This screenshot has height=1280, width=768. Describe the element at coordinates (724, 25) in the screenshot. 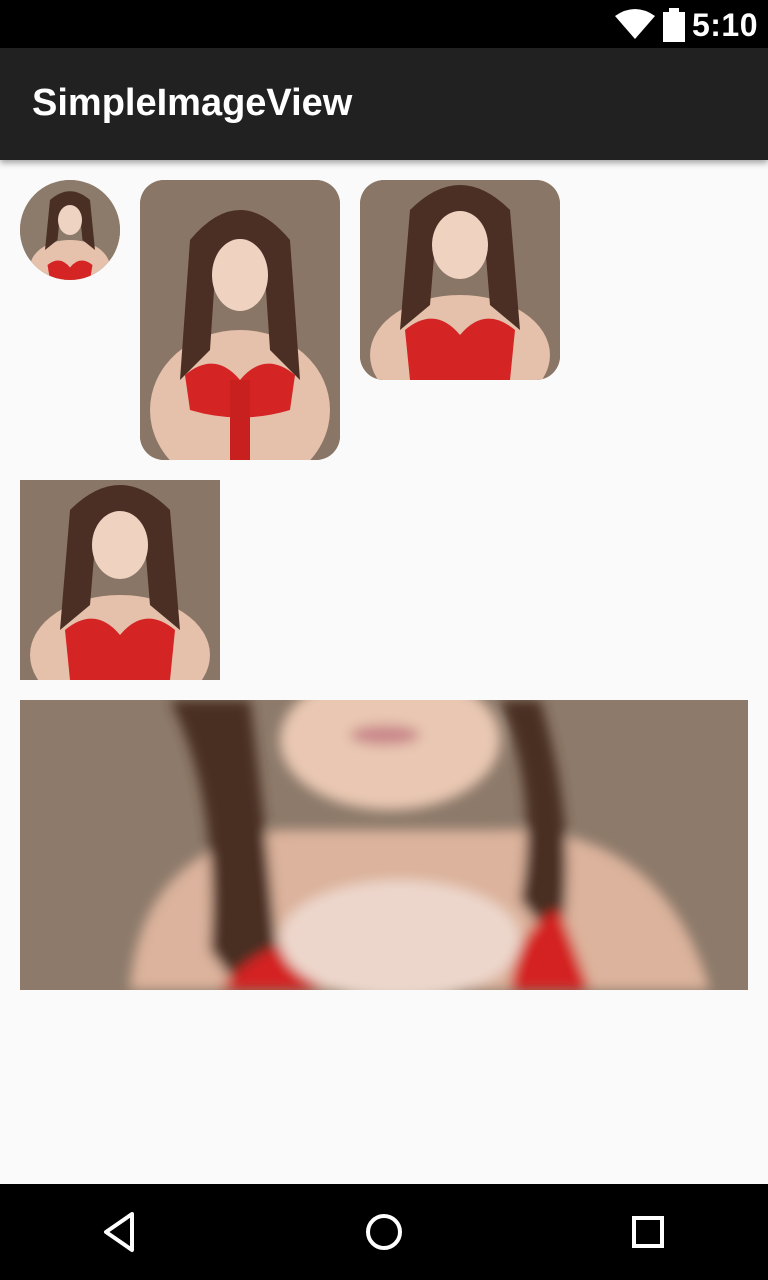

I see `status-time: 5:10` at that location.